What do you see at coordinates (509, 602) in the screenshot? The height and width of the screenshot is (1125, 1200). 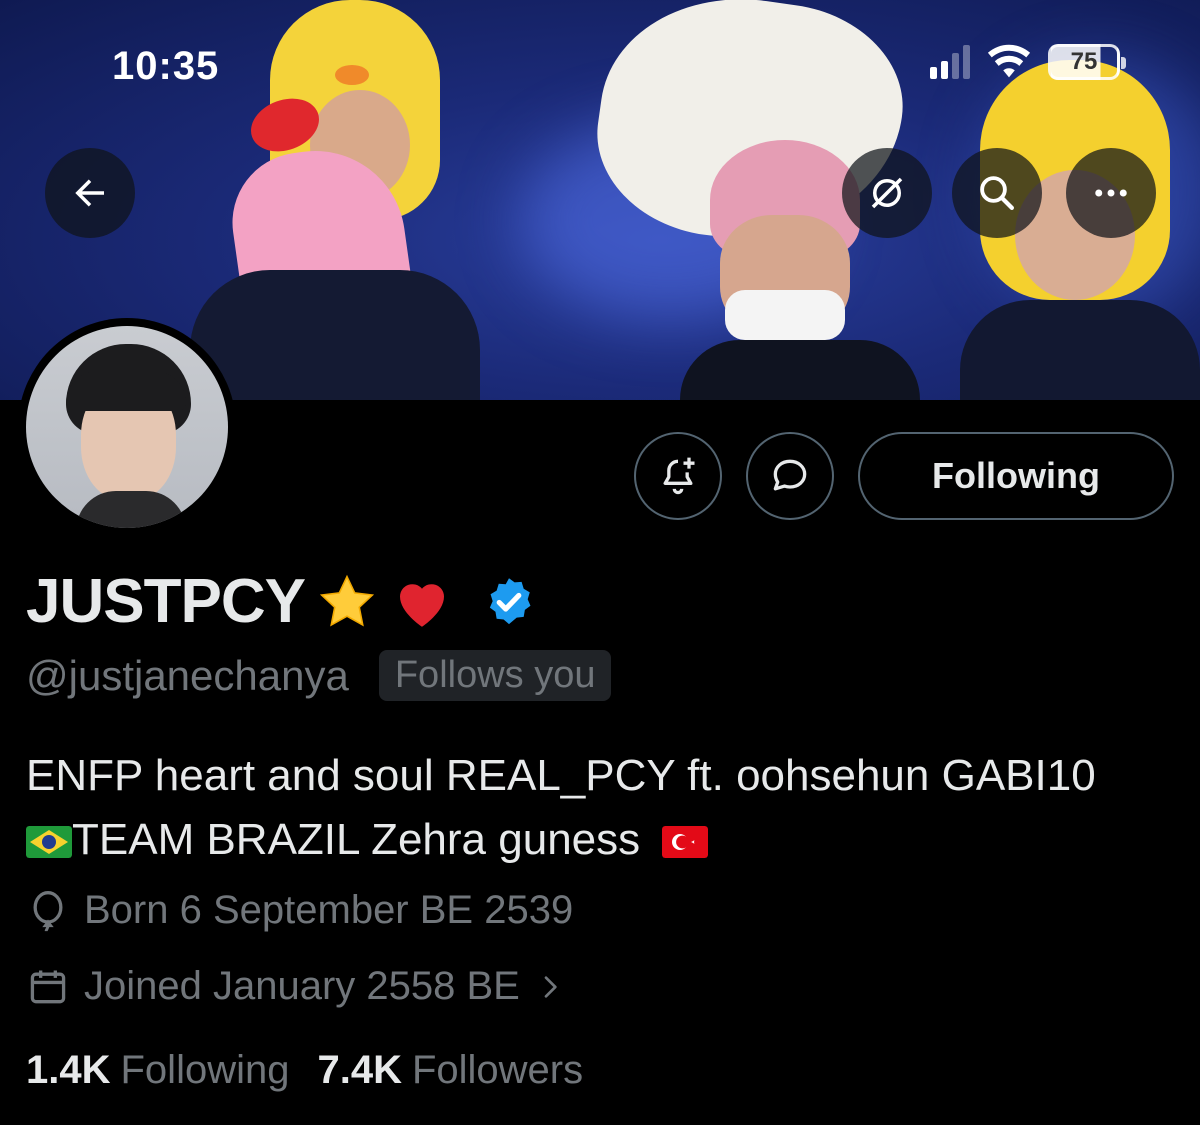 I see `verified-badge-icon` at bounding box center [509, 602].